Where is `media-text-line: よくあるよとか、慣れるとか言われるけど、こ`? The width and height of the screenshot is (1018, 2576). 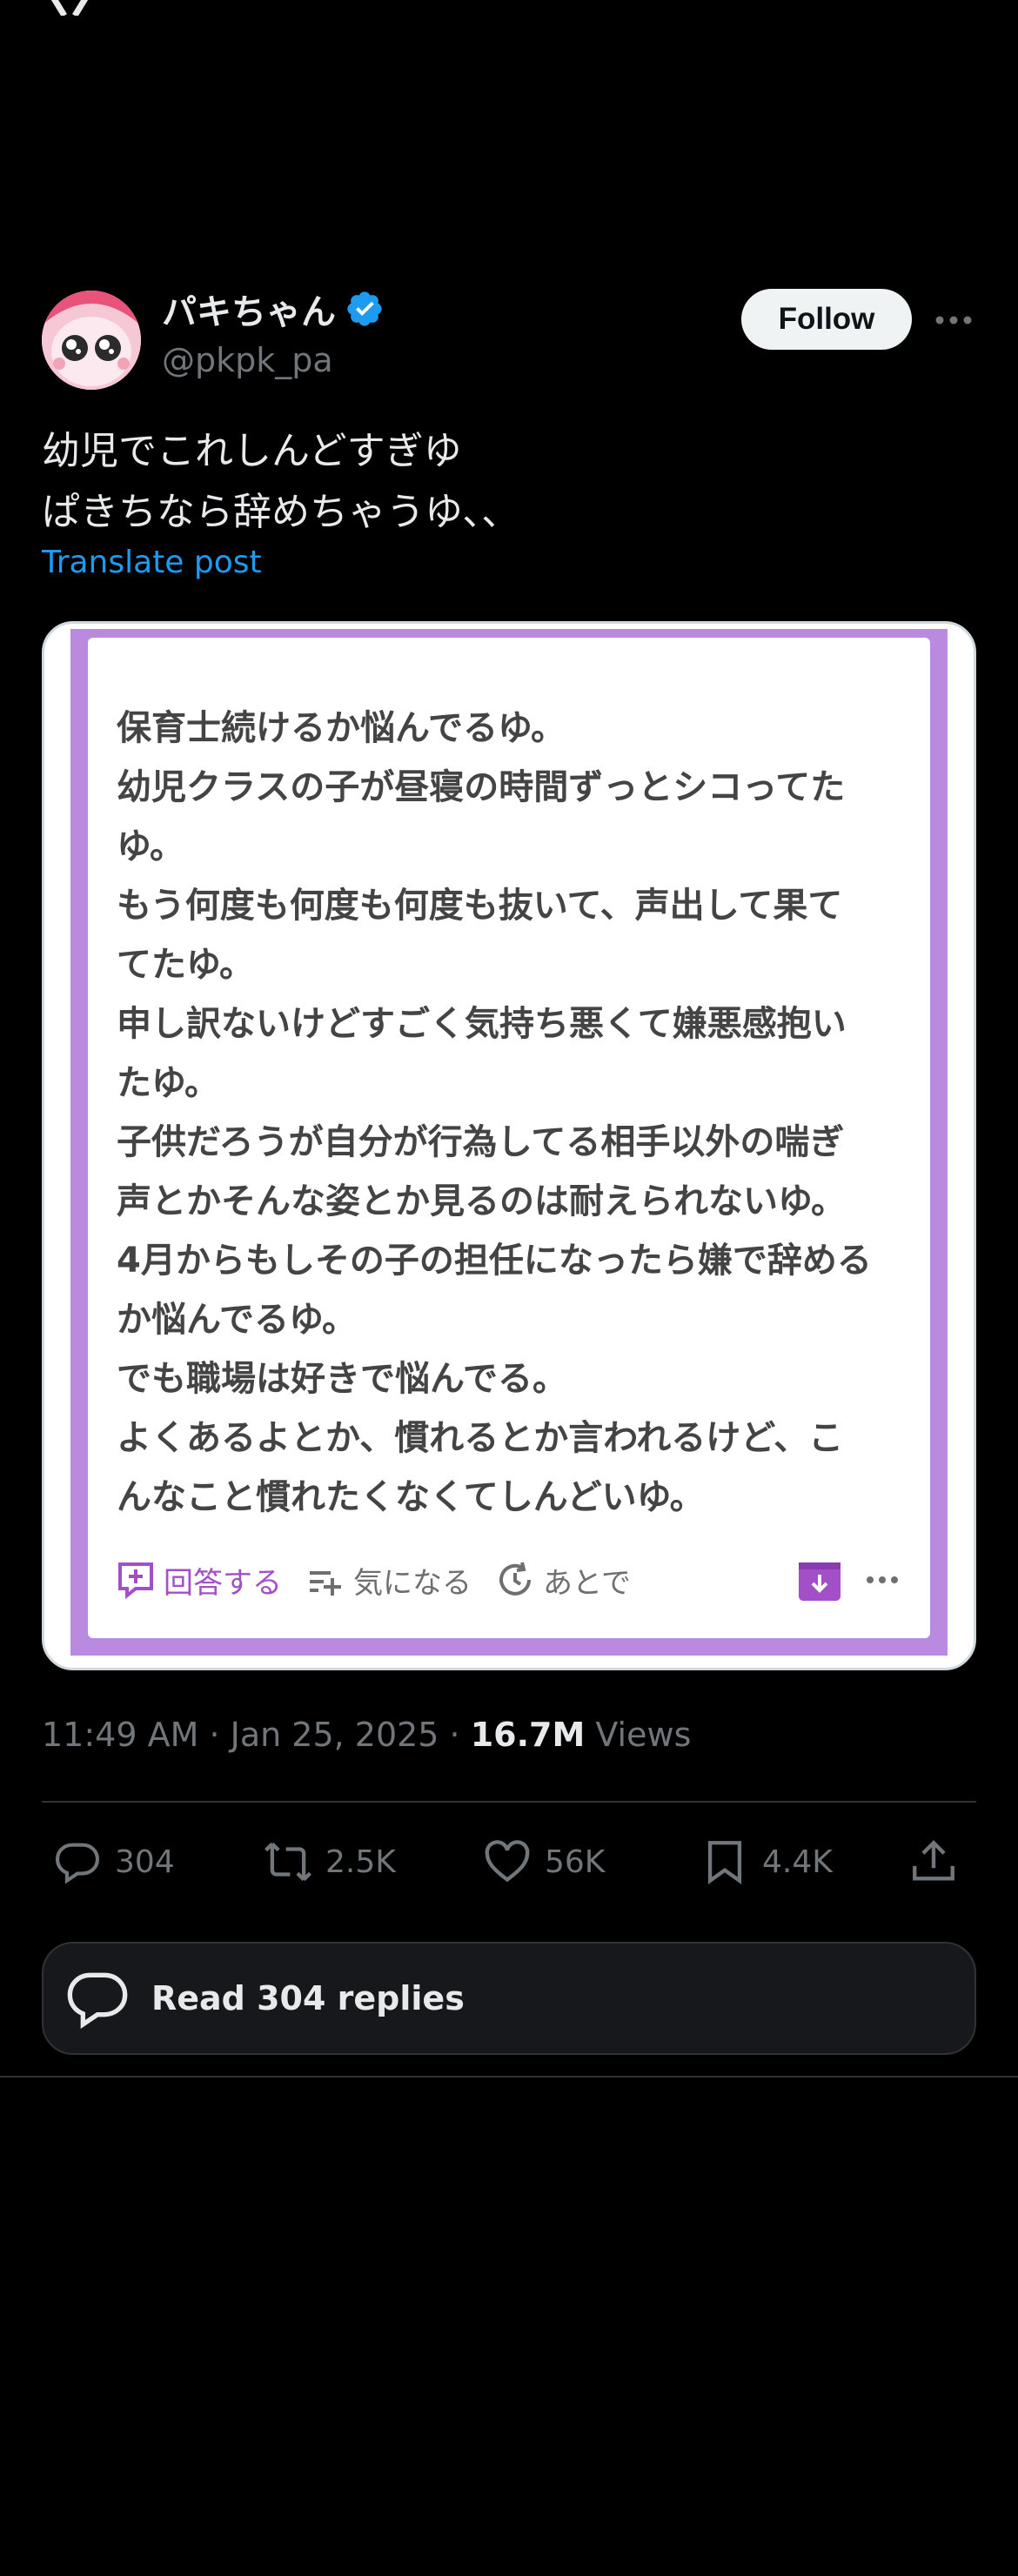
media-text-line: よくあるよとか、慣れるとか言われるけど、こ is located at coordinates (480, 1438).